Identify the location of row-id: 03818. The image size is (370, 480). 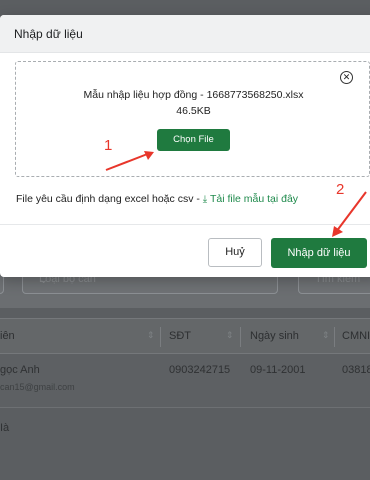
(356, 370).